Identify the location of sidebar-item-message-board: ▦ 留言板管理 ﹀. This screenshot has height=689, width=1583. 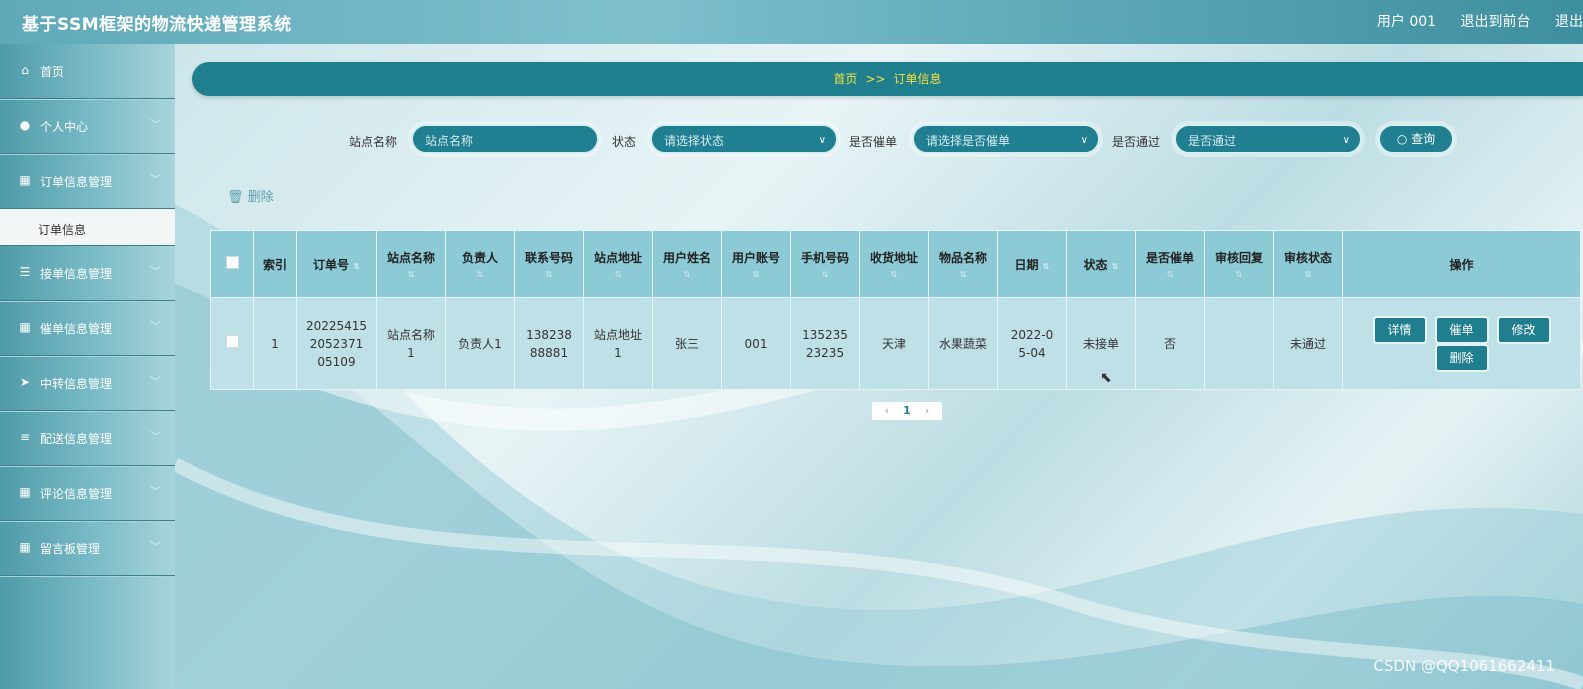
(87, 548).